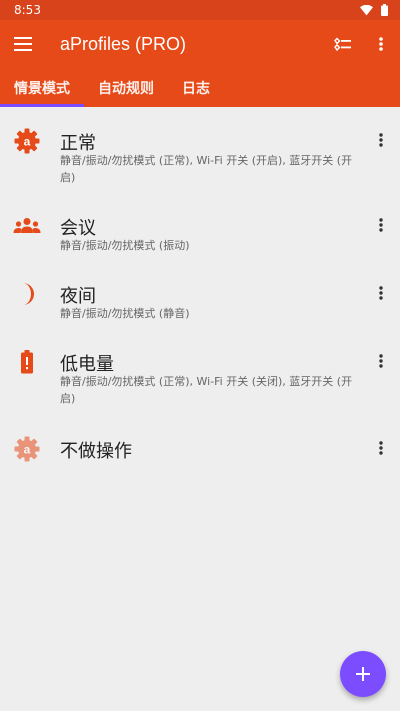  Describe the element at coordinates (366, 9) in the screenshot. I see `wifi-icon` at that location.